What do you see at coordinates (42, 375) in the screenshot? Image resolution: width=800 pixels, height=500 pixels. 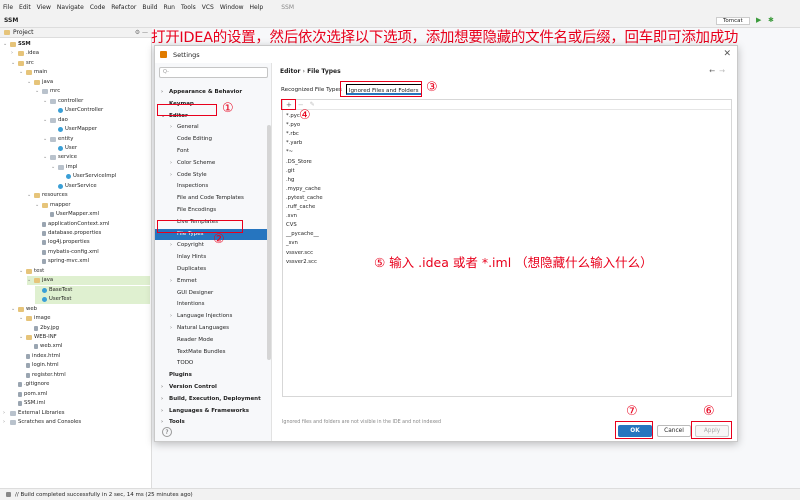 I see `tree-item: register.html` at bounding box center [42, 375].